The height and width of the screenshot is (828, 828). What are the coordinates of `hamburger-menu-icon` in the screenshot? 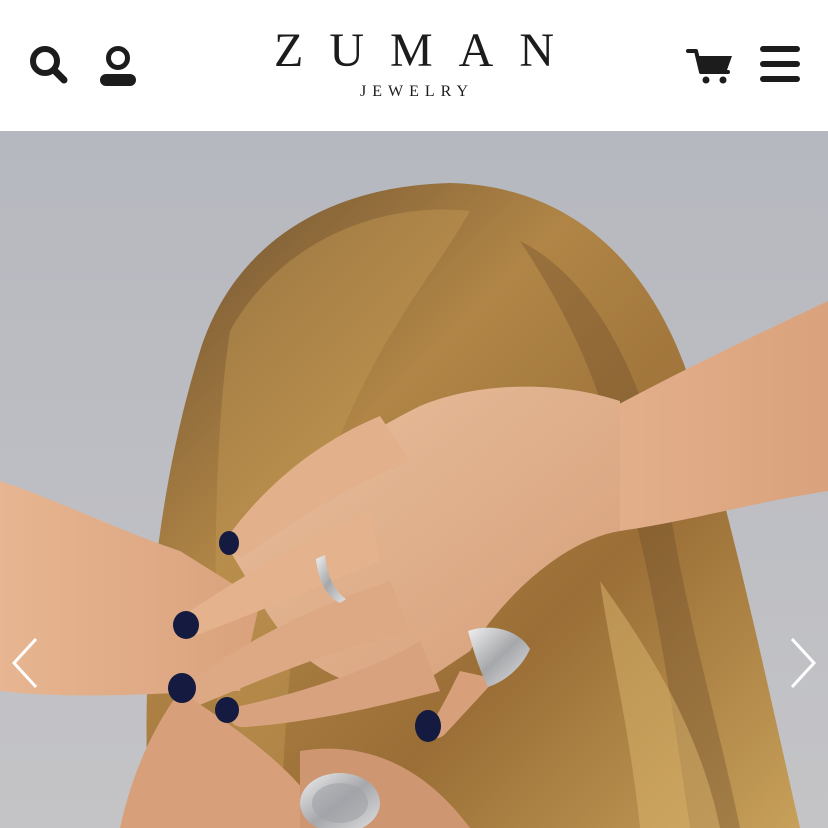 It's located at (780, 64).